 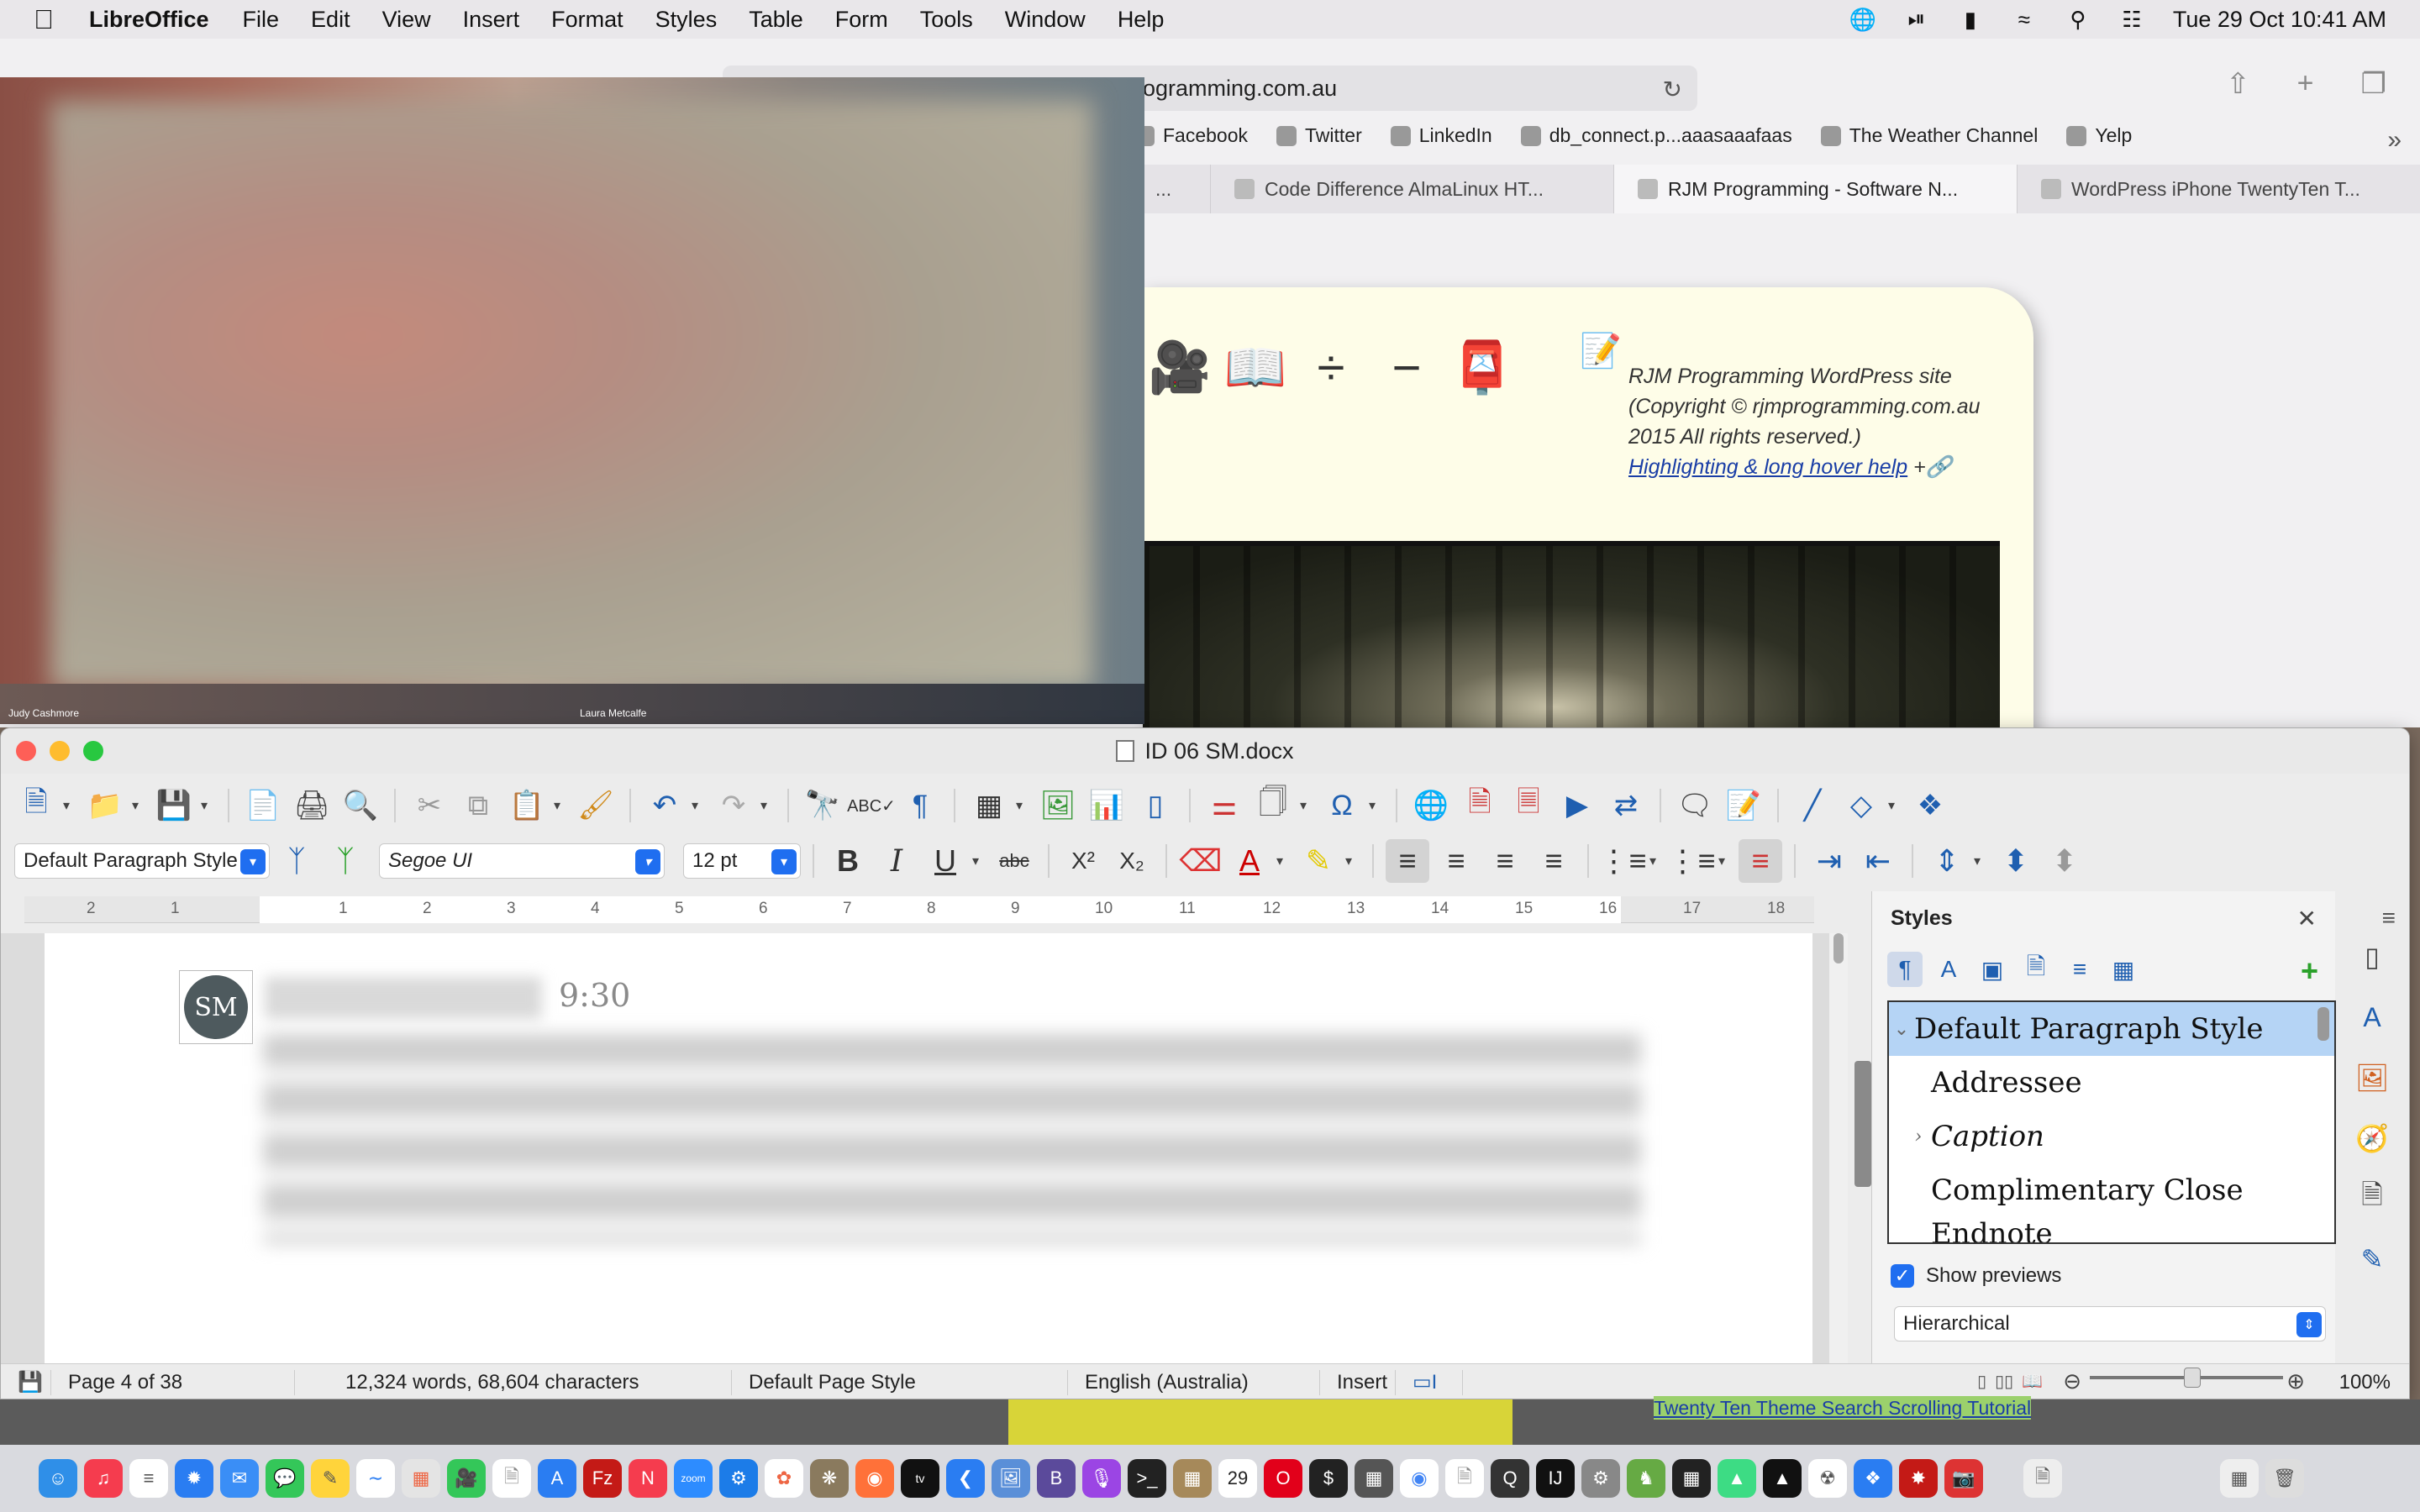 What do you see at coordinates (1328, 1478) in the screenshot?
I see `iterm-icon: $` at bounding box center [1328, 1478].